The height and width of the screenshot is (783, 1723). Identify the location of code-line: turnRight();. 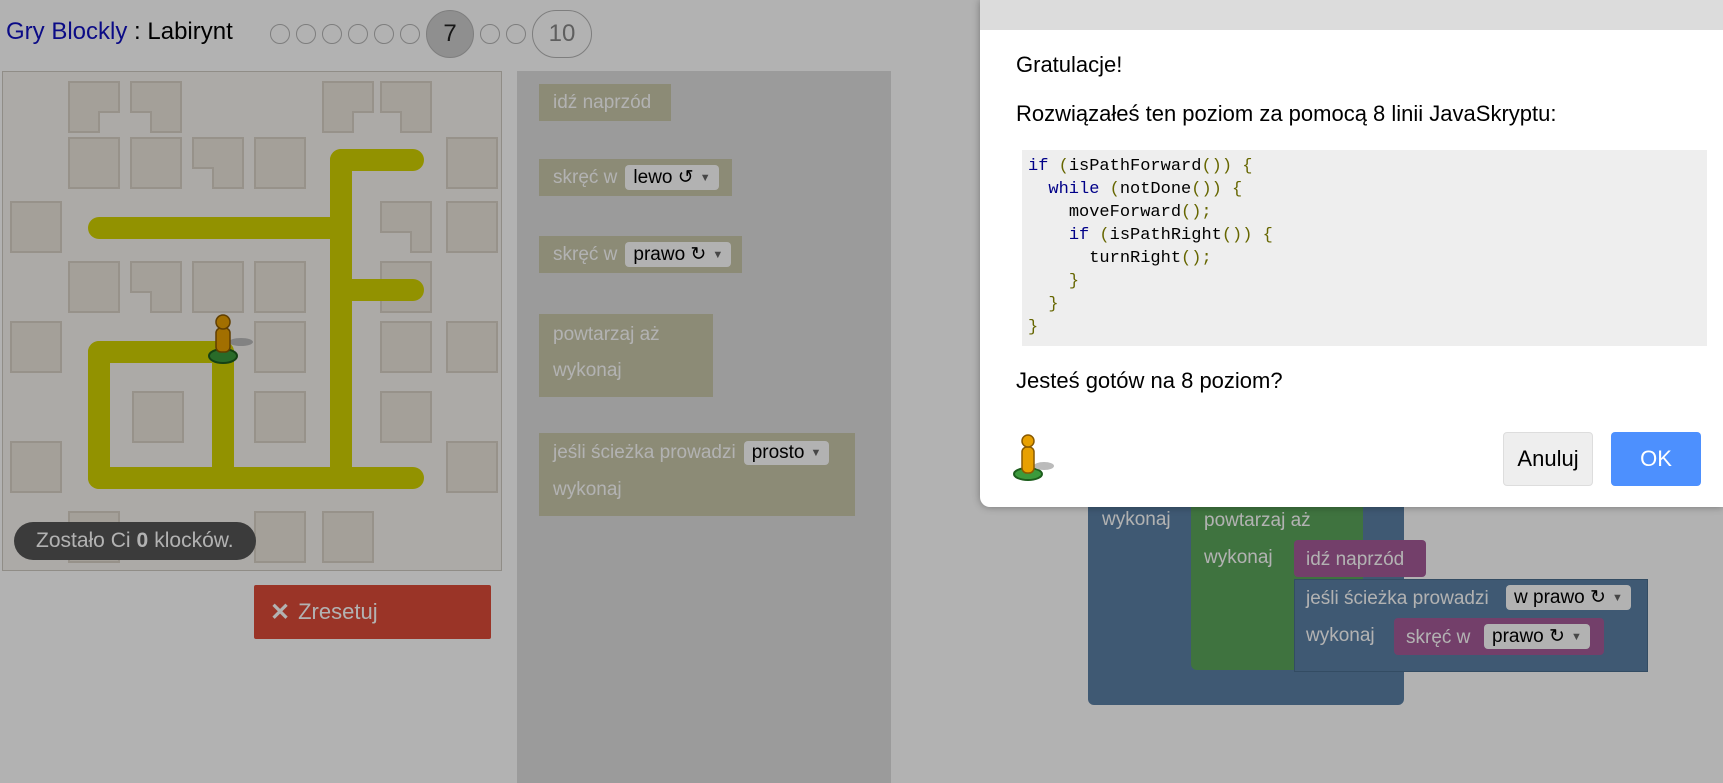
(1150, 258).